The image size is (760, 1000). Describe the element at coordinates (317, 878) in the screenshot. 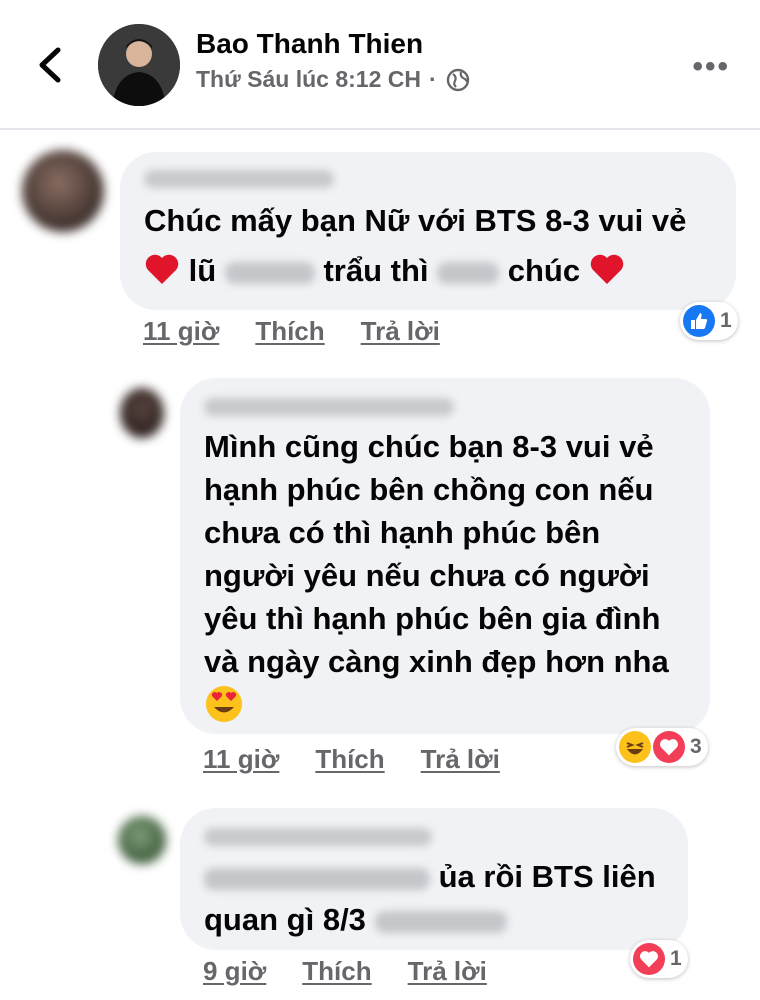

I see `blurred-mention` at that location.